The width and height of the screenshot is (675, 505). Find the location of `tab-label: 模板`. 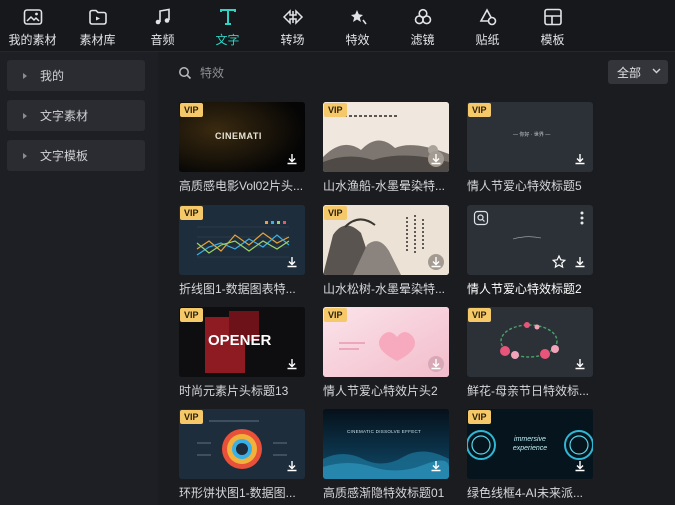

tab-label: 模板 is located at coordinates (552, 40).